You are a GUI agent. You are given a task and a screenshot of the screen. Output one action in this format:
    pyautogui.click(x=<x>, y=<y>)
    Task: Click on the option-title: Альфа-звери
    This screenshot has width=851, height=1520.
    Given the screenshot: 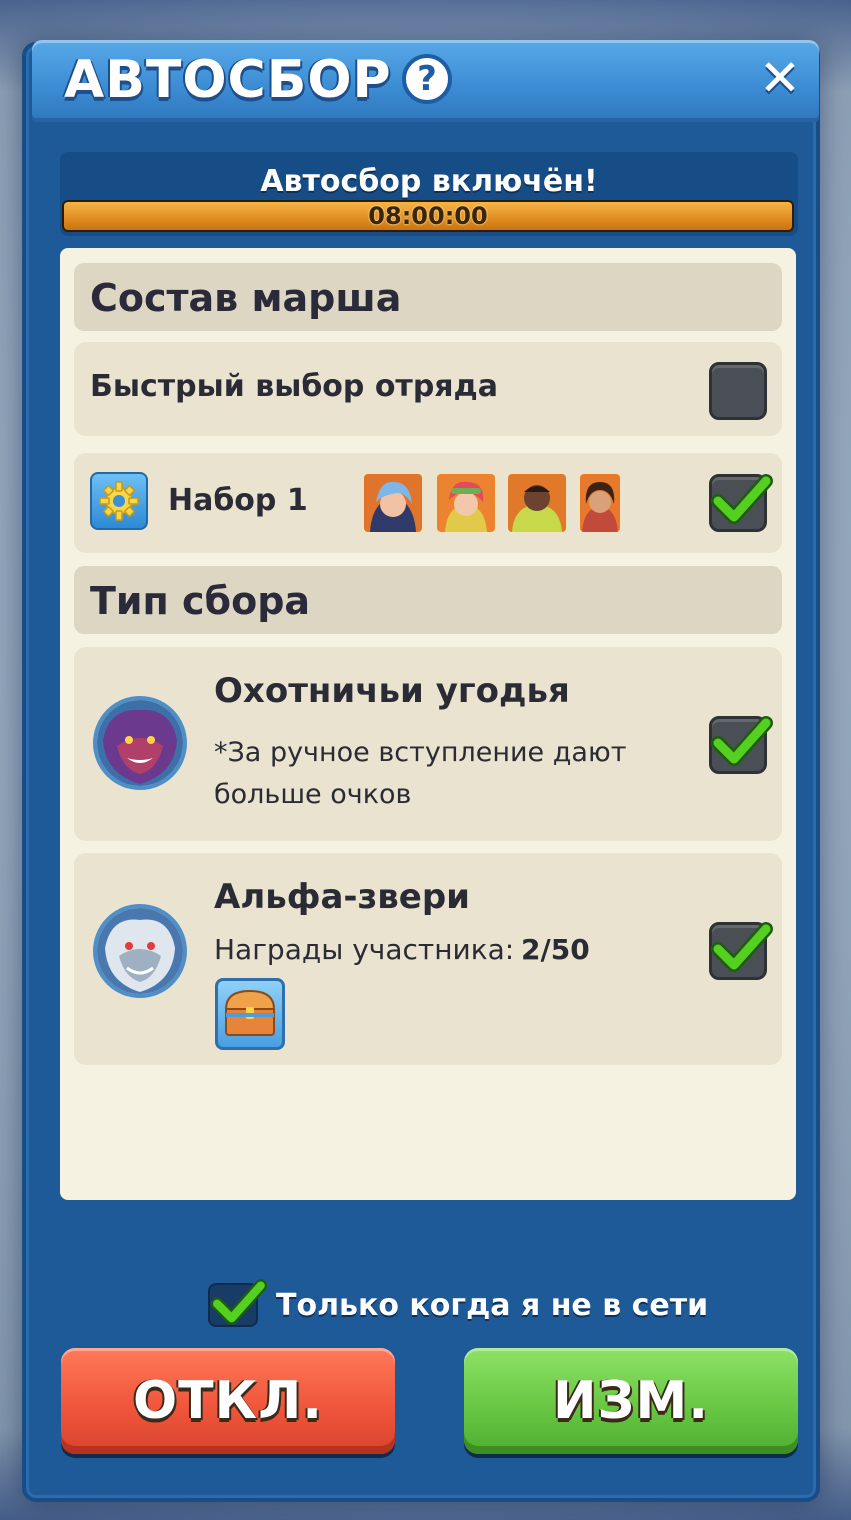 What is the action you would take?
    pyautogui.click(x=342, y=897)
    